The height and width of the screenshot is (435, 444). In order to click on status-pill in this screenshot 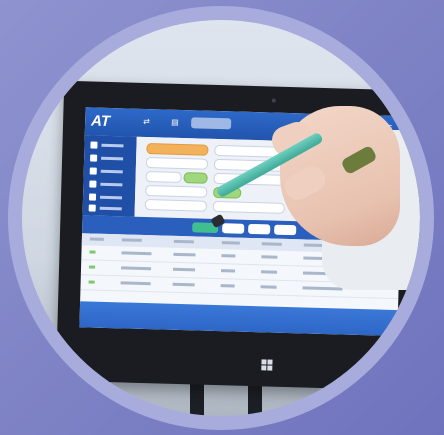, I will do `click(211, 123)`.